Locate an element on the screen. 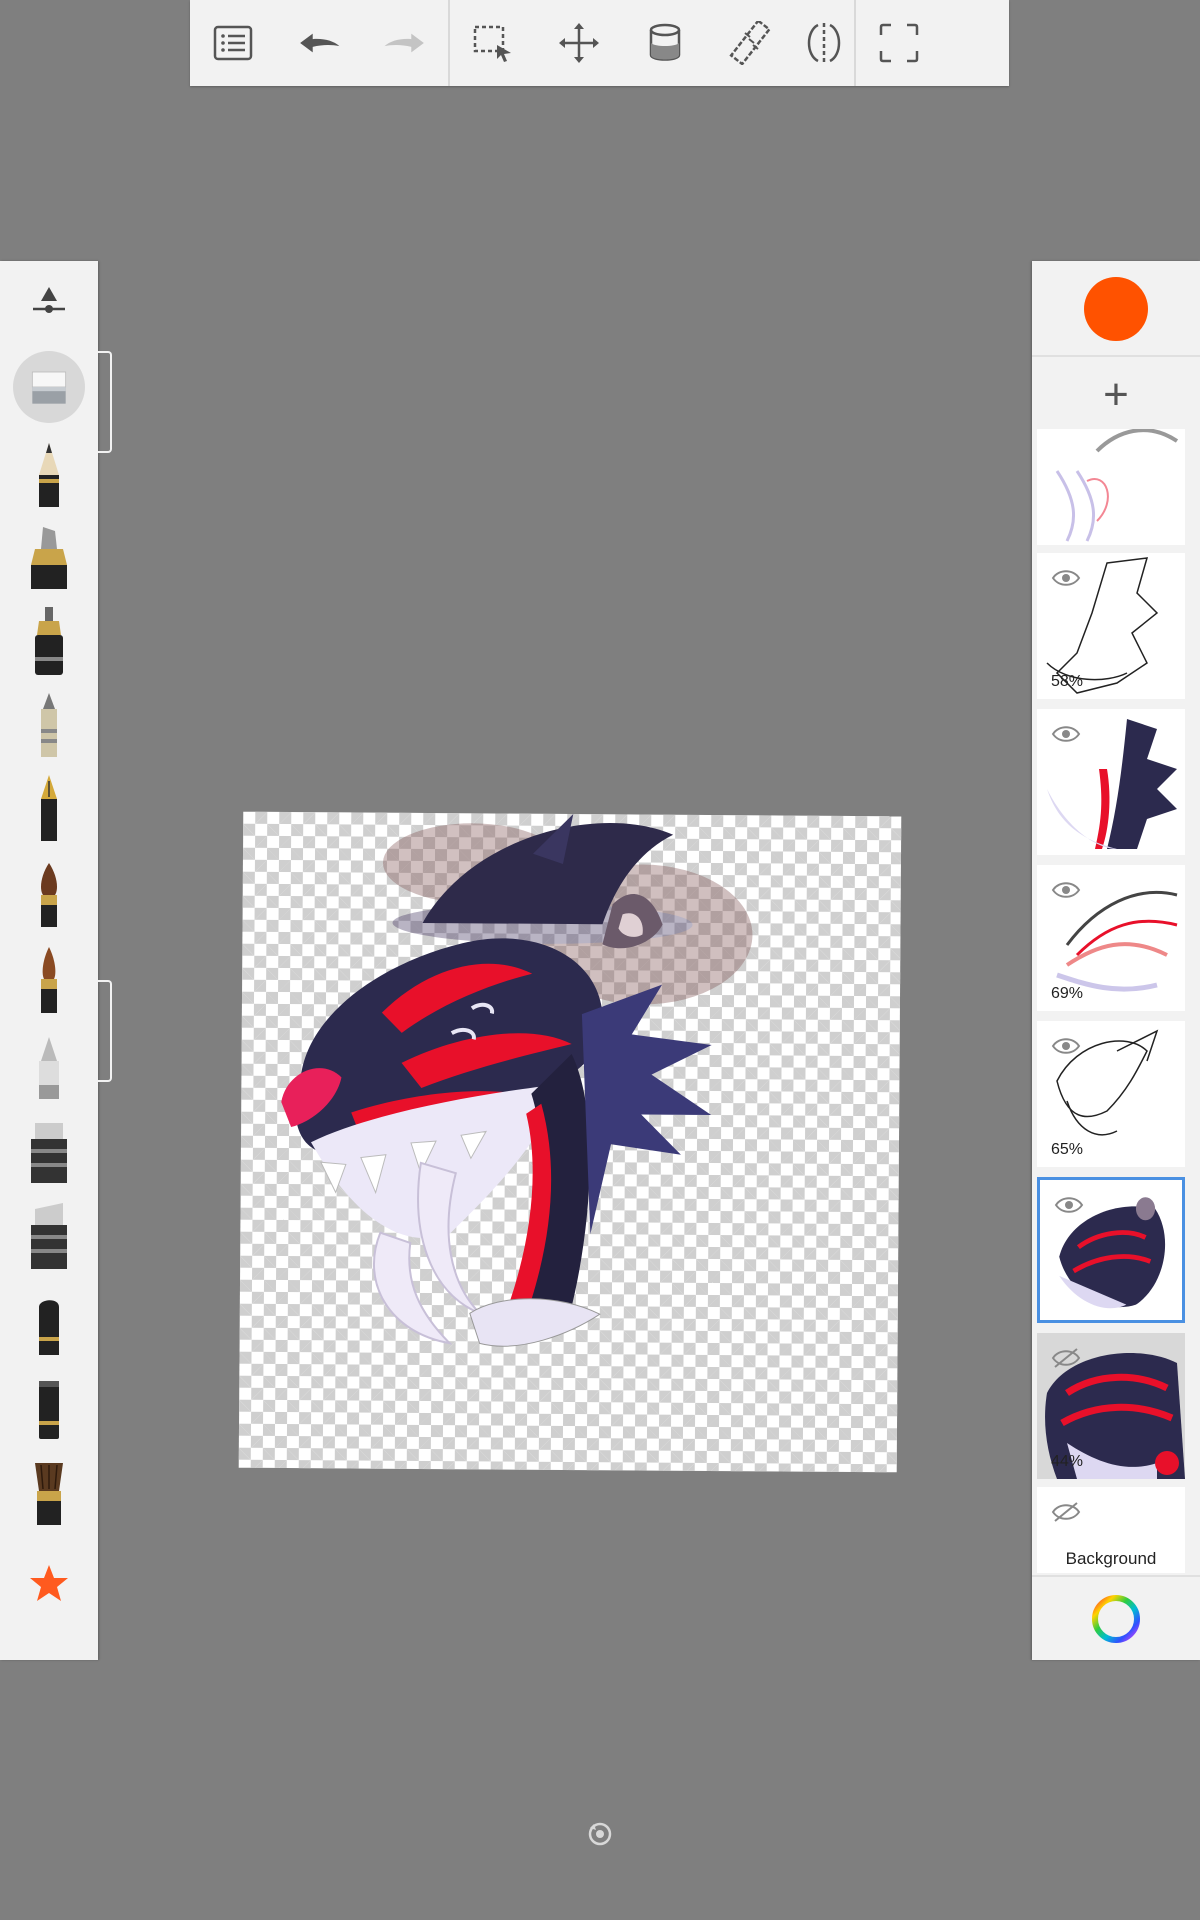 This screenshot has height=1920, width=1200. airbrush-icon is located at coordinates (49, 1068).